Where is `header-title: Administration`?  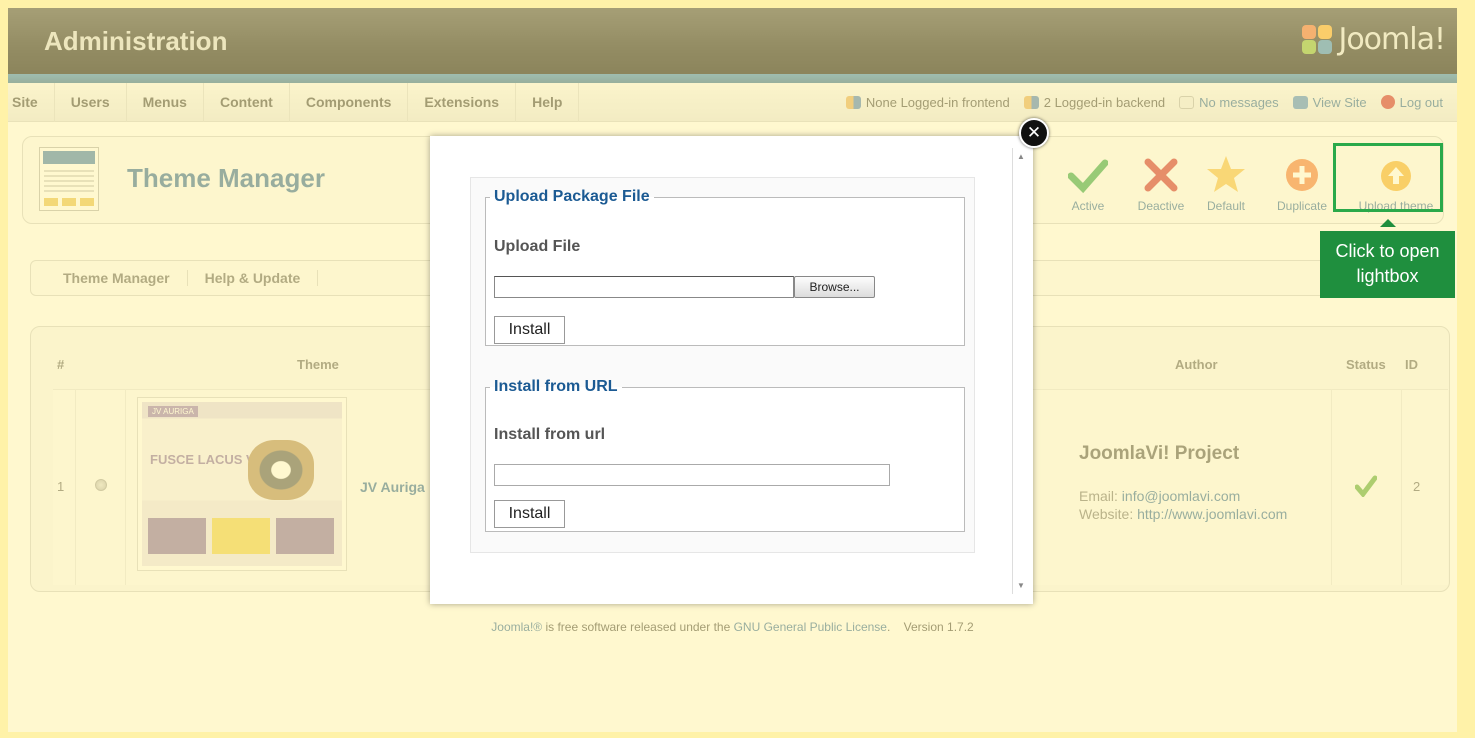
header-title: Administration is located at coordinates (136, 41).